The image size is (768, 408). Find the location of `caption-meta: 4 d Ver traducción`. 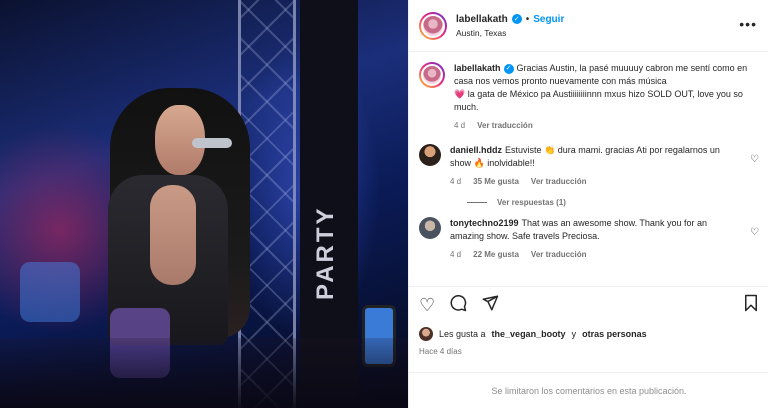

caption-meta: 4 d Ver traducción is located at coordinates (606, 125).